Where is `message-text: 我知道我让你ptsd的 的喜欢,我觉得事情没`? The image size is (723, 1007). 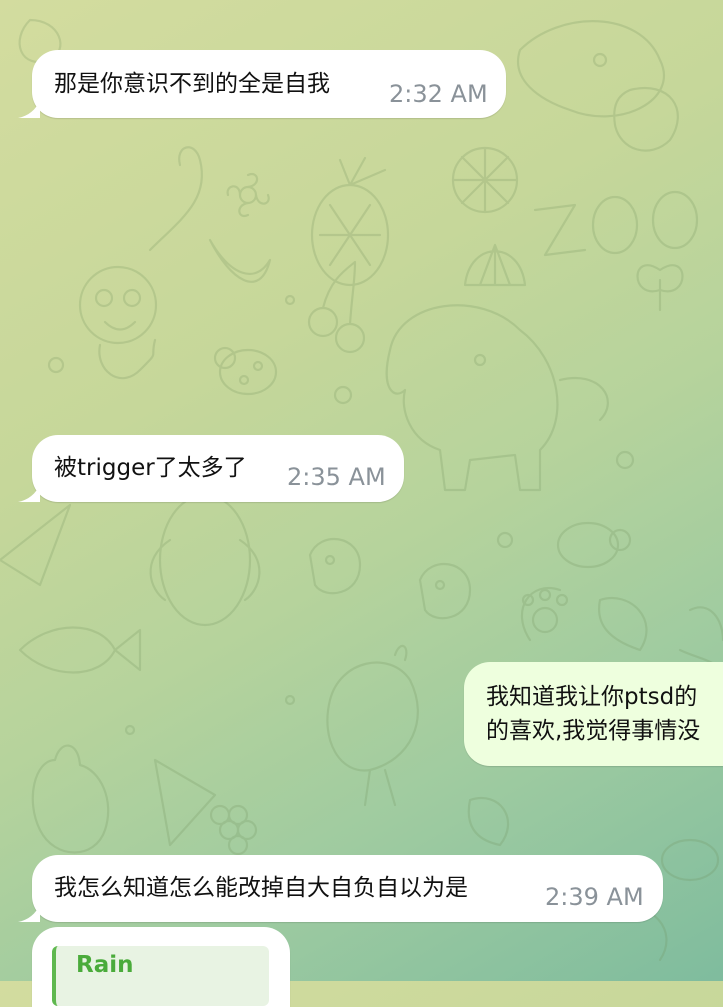
message-text: 我知道我让你ptsd的 的喜欢,我觉得事情没 is located at coordinates (593, 714).